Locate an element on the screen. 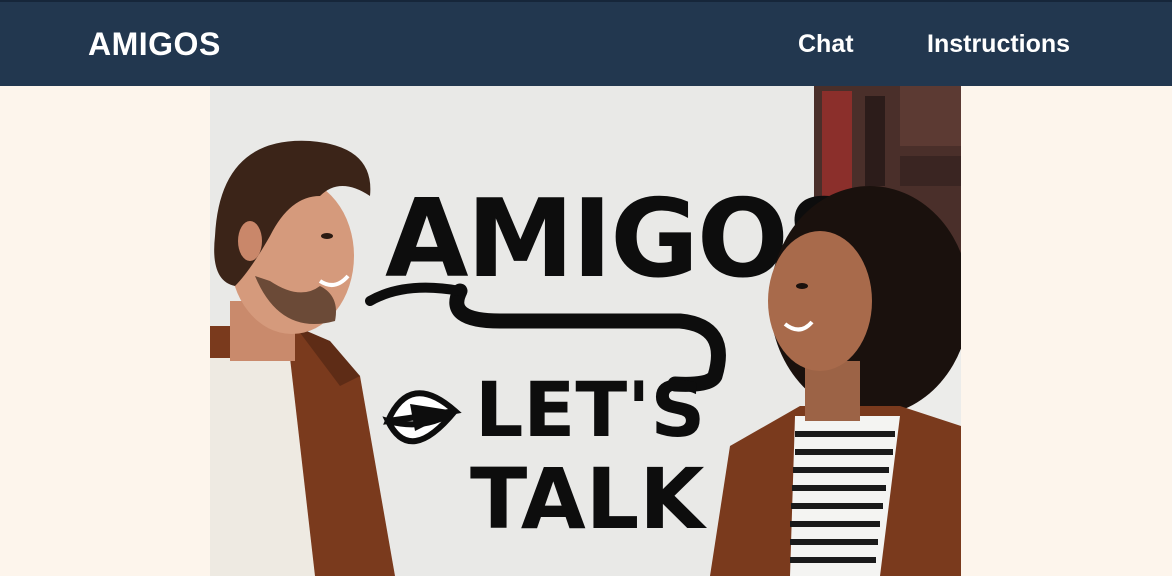 The image size is (1172, 576). top-navbar: AMIGOS Chat Instructions is located at coordinates (586, 43).